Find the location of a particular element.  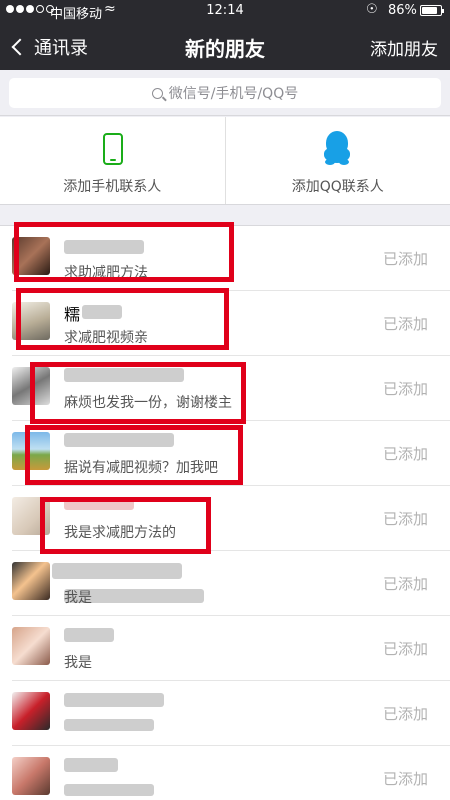

battery-icon is located at coordinates (432, 10).